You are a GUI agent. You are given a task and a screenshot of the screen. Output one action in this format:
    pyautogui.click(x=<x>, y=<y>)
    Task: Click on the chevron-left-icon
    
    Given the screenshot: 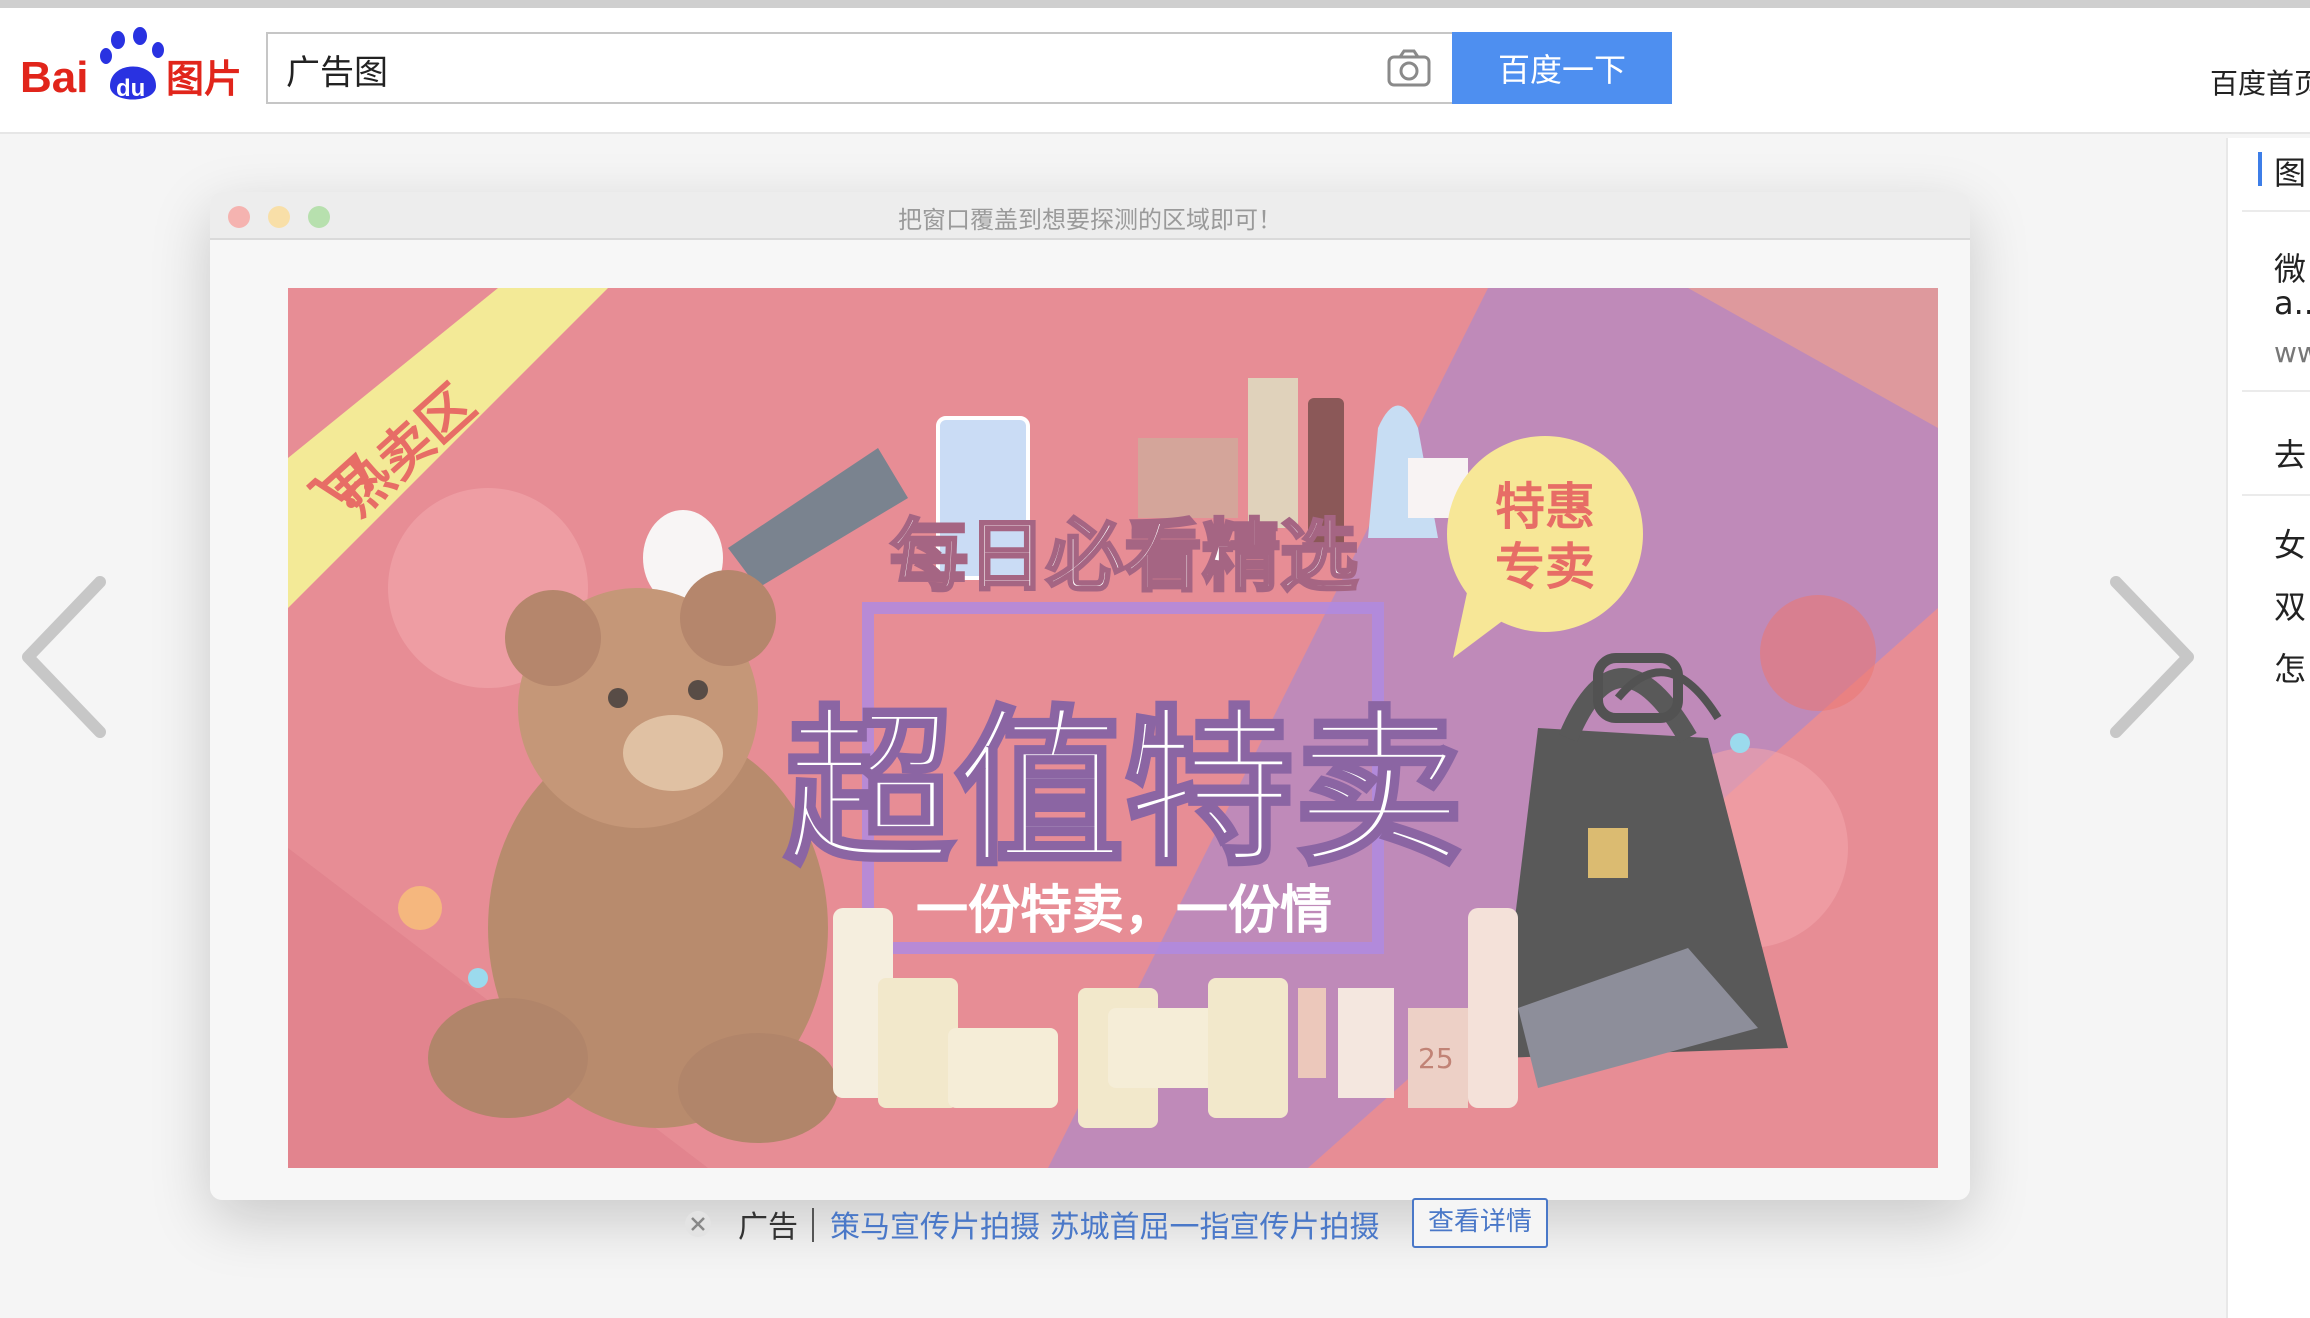 What is the action you would take?
    pyautogui.click(x=62, y=657)
    